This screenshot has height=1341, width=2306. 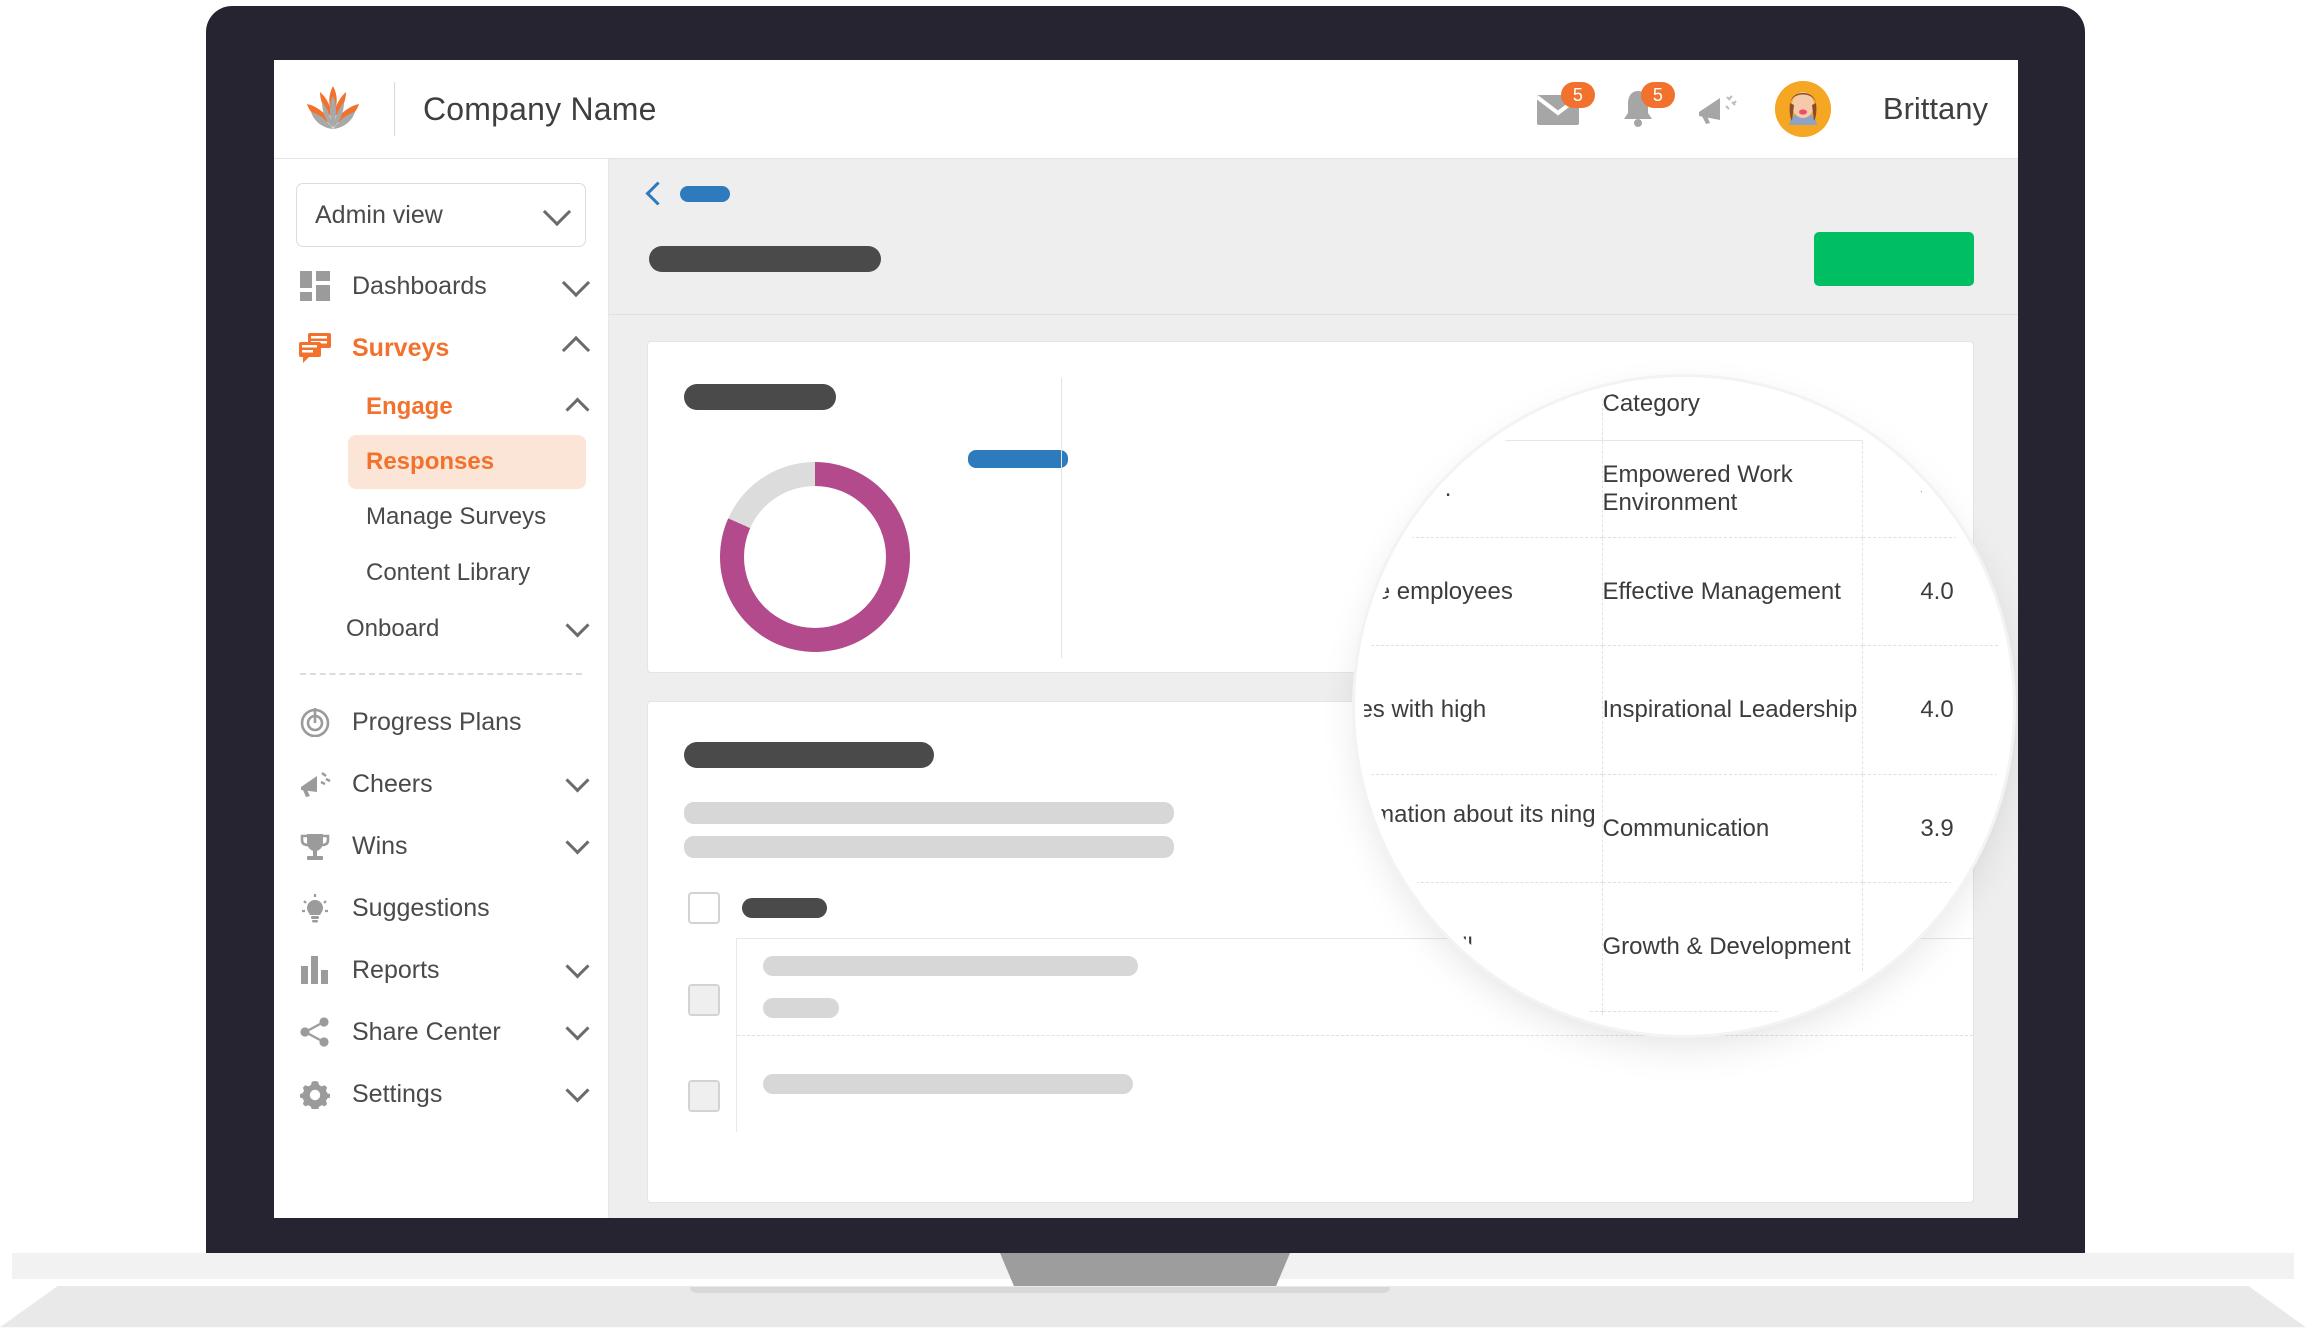 I want to click on content-divider, so click(x=1313, y=314).